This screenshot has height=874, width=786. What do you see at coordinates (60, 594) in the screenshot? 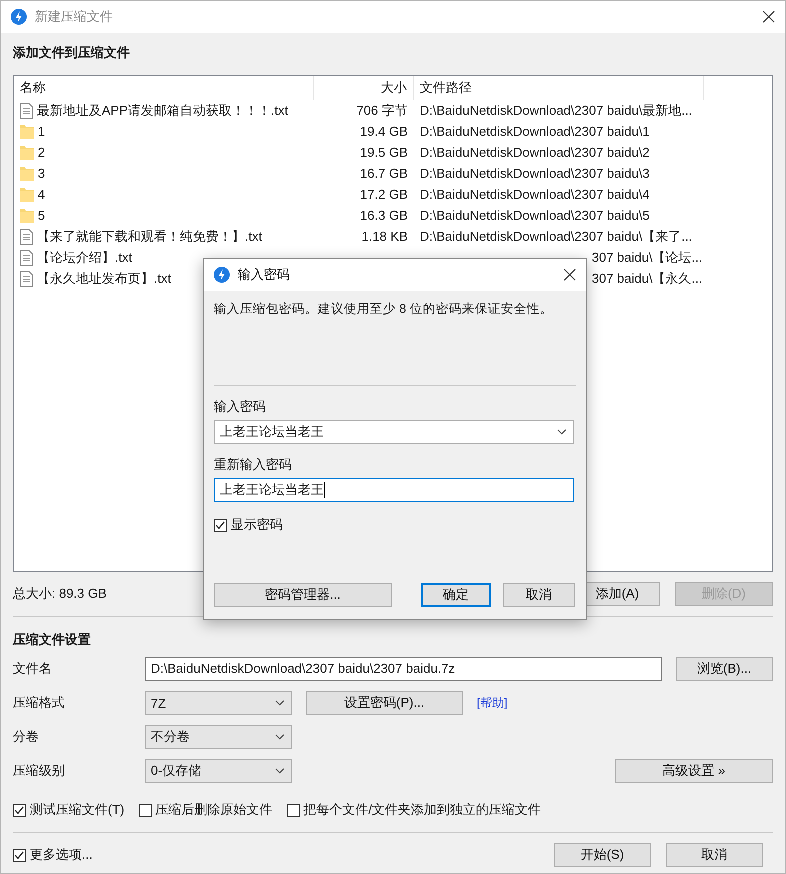
I see `total-size: 总大小: 89.3 GB` at bounding box center [60, 594].